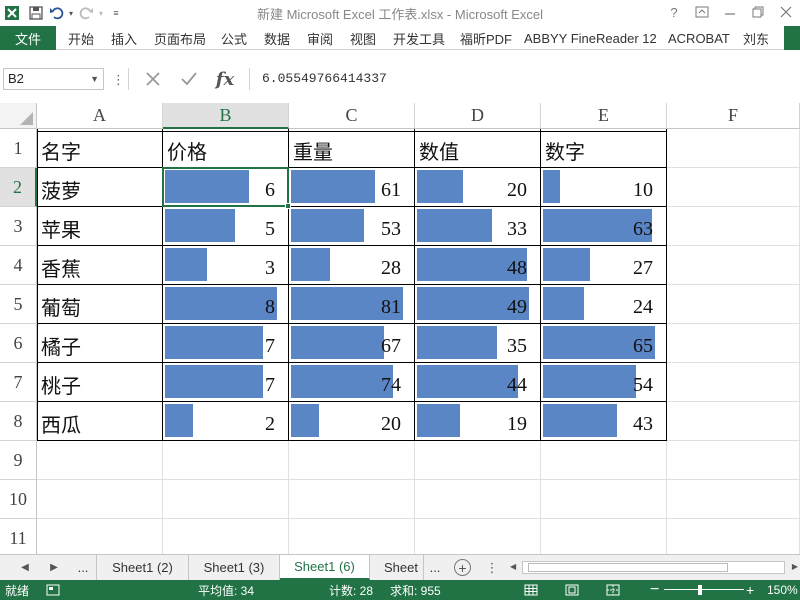 The height and width of the screenshot is (600, 800). Describe the element at coordinates (604, 343) in the screenshot. I see `cell-e6: 65` at that location.